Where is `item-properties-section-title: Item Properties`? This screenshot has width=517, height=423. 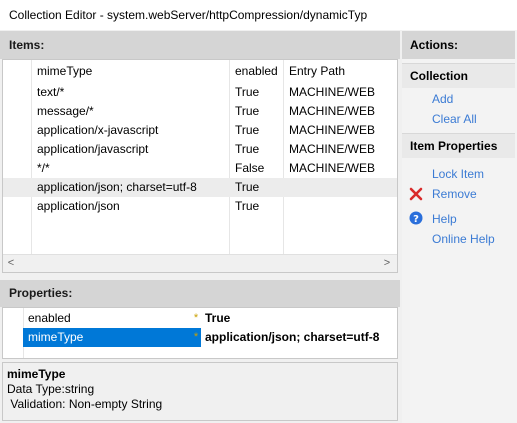 item-properties-section-title: Item Properties is located at coordinates (458, 145).